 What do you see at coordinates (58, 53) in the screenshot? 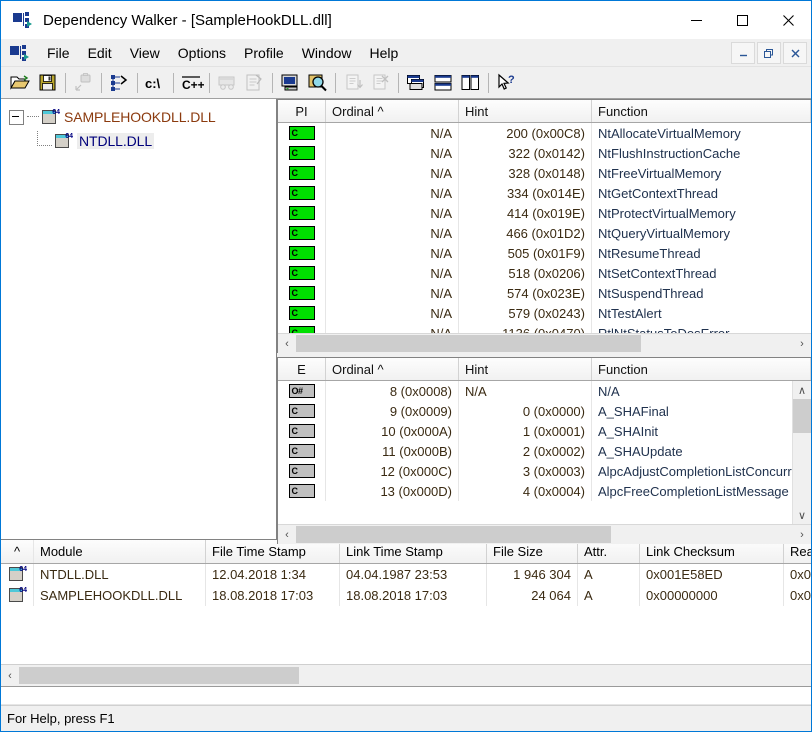
I see `menu-file: File` at bounding box center [58, 53].